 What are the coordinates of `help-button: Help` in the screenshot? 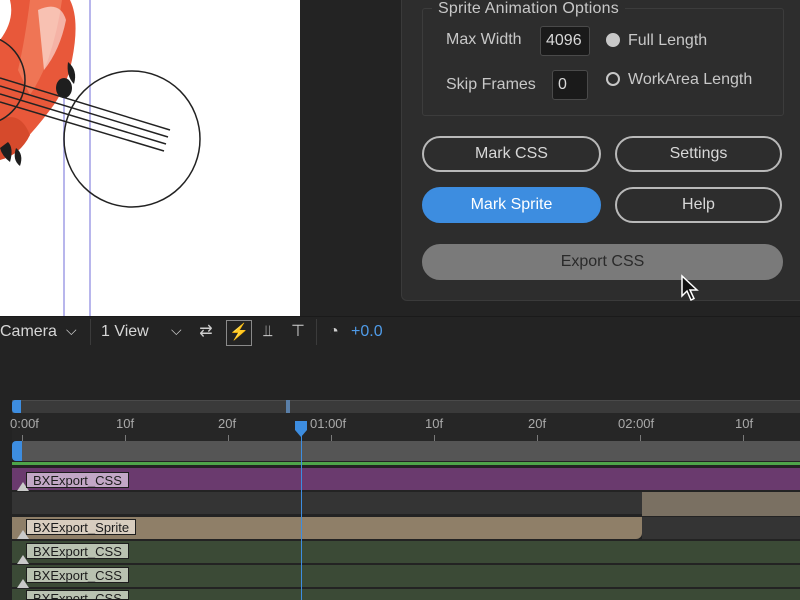 It's located at (698, 205).